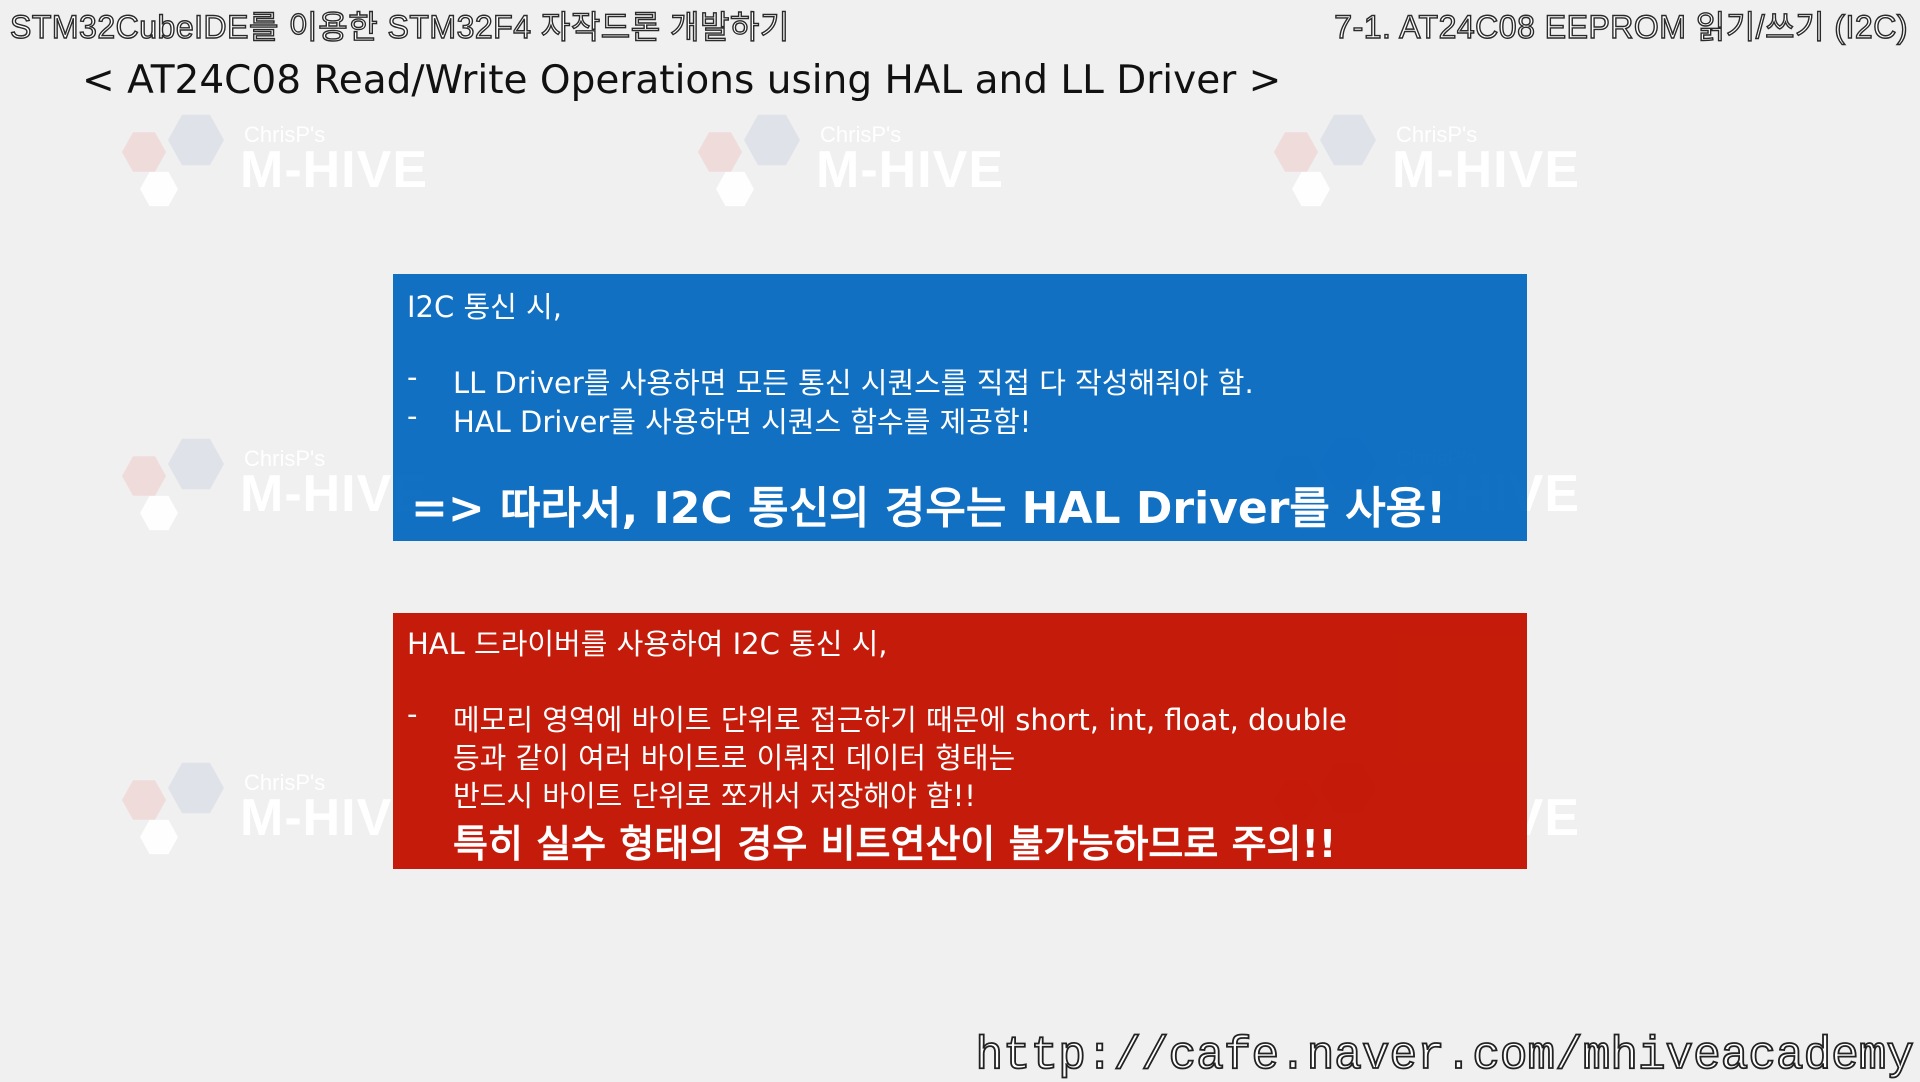 This screenshot has width=1920, height=1082. Describe the element at coordinates (1445, 1055) in the screenshot. I see `cafe-url: http://cafe.naver.com/mhiveacademy` at that location.